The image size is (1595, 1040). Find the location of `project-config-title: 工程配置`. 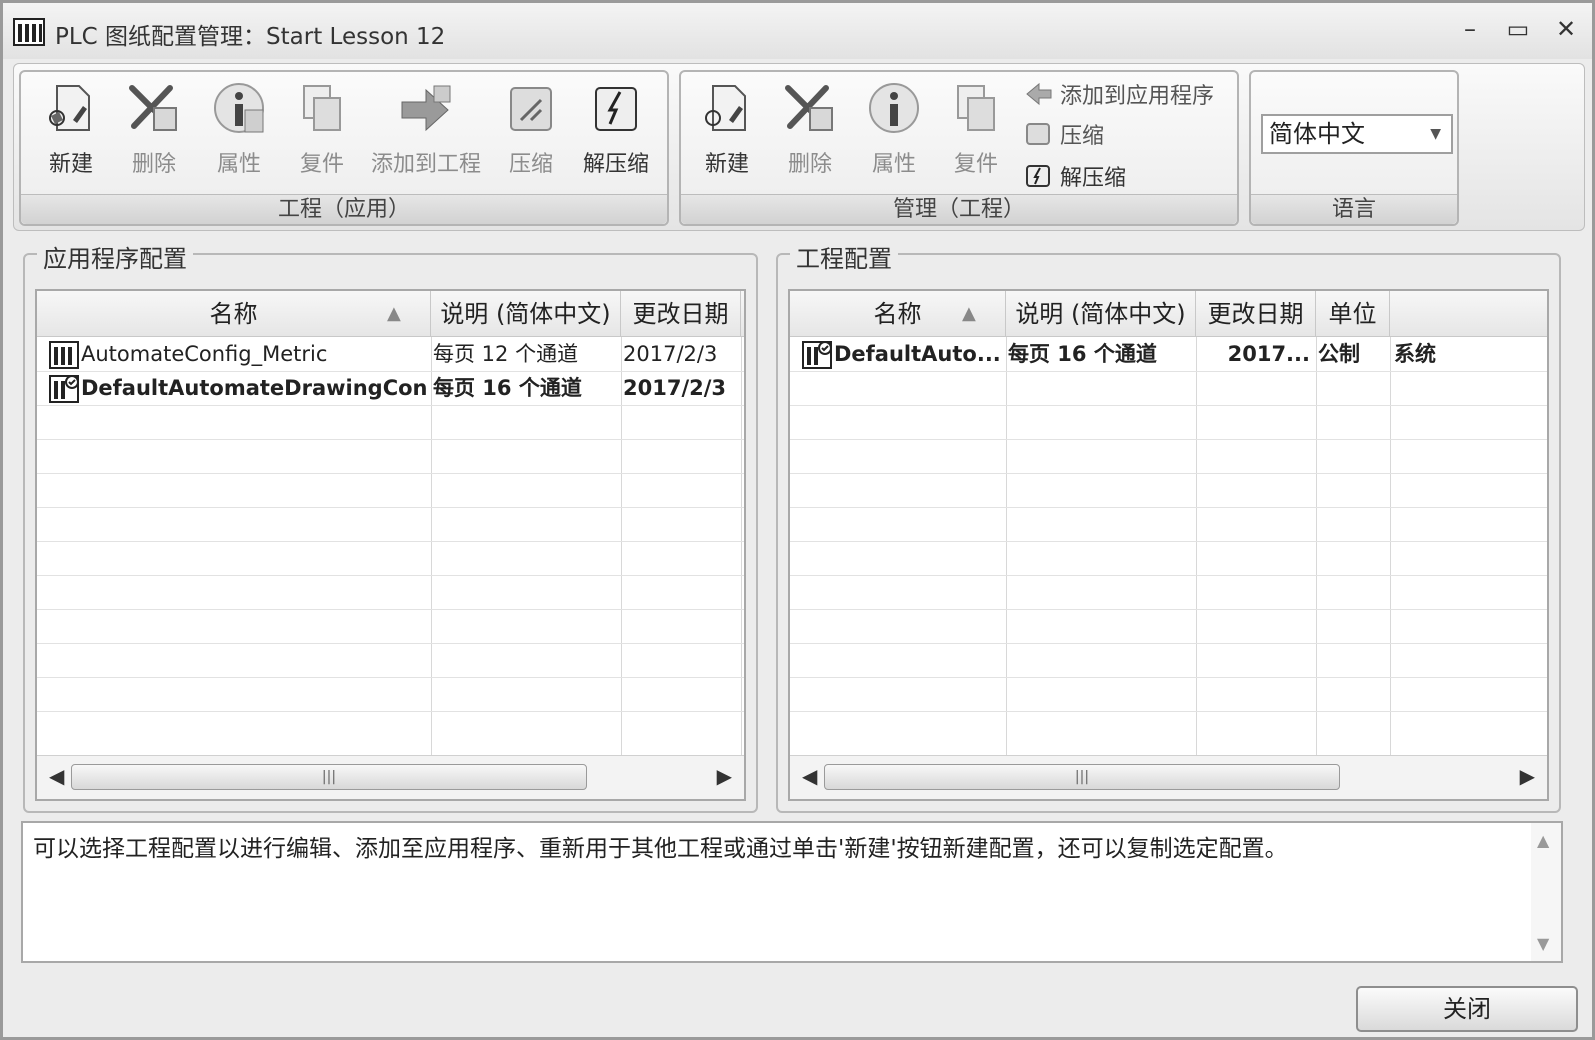

project-config-title: 工程配置 is located at coordinates (844, 256).